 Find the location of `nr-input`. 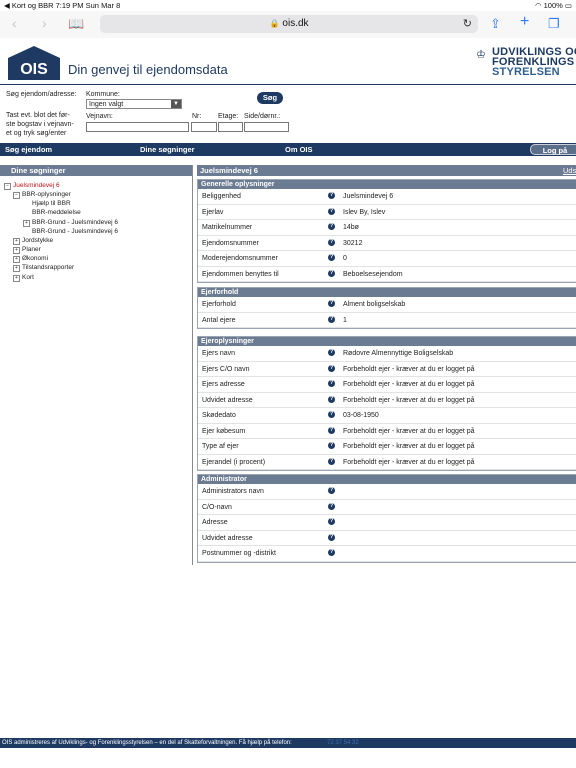

nr-input is located at coordinates (204, 127).